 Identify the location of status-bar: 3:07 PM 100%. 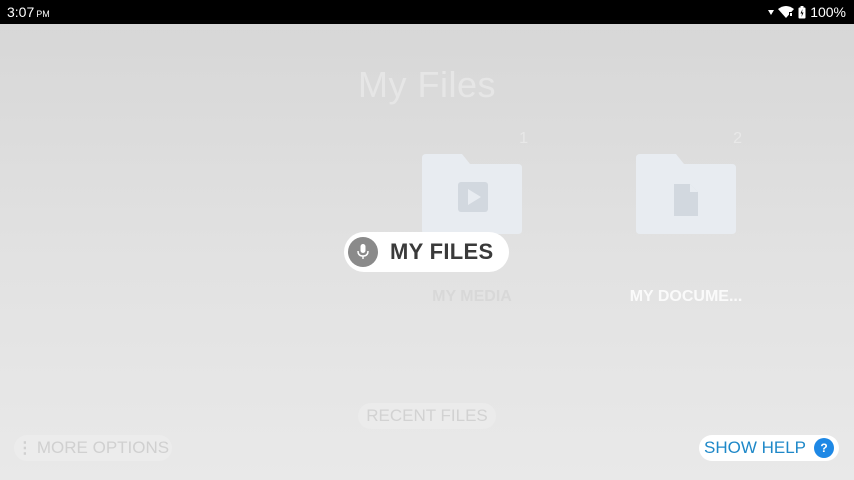
(427, 12).